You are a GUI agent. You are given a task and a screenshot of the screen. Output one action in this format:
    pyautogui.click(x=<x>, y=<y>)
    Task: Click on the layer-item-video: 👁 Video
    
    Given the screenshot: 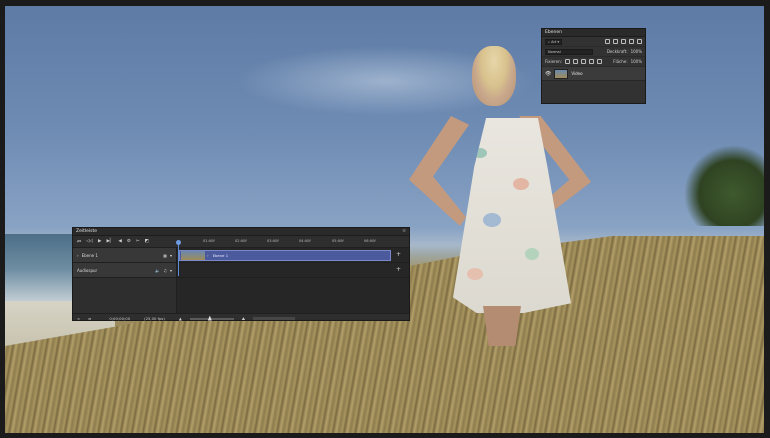 What is the action you would take?
    pyautogui.click(x=593, y=74)
    